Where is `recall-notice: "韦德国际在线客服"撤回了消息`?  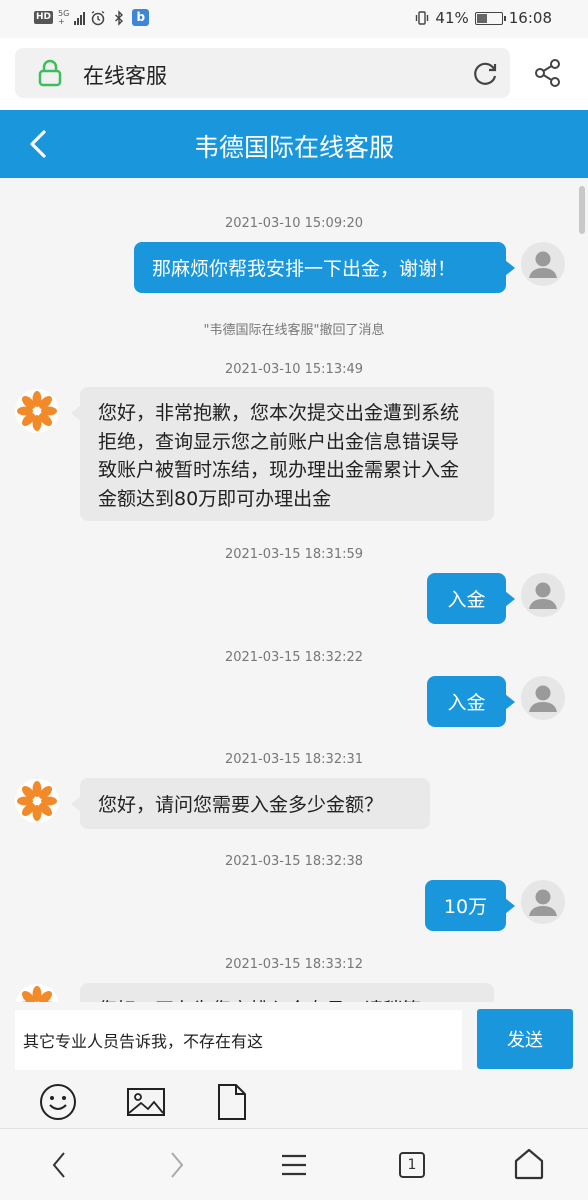 recall-notice: "韦德国际在线客服"撤回了消息 is located at coordinates (294, 330).